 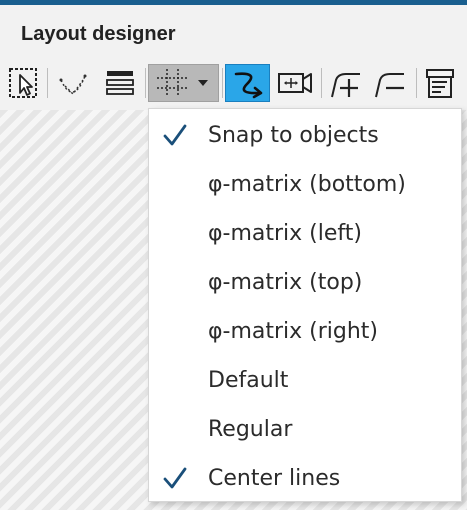 I want to click on menu-item-center-lines: Center lines, so click(x=305, y=478).